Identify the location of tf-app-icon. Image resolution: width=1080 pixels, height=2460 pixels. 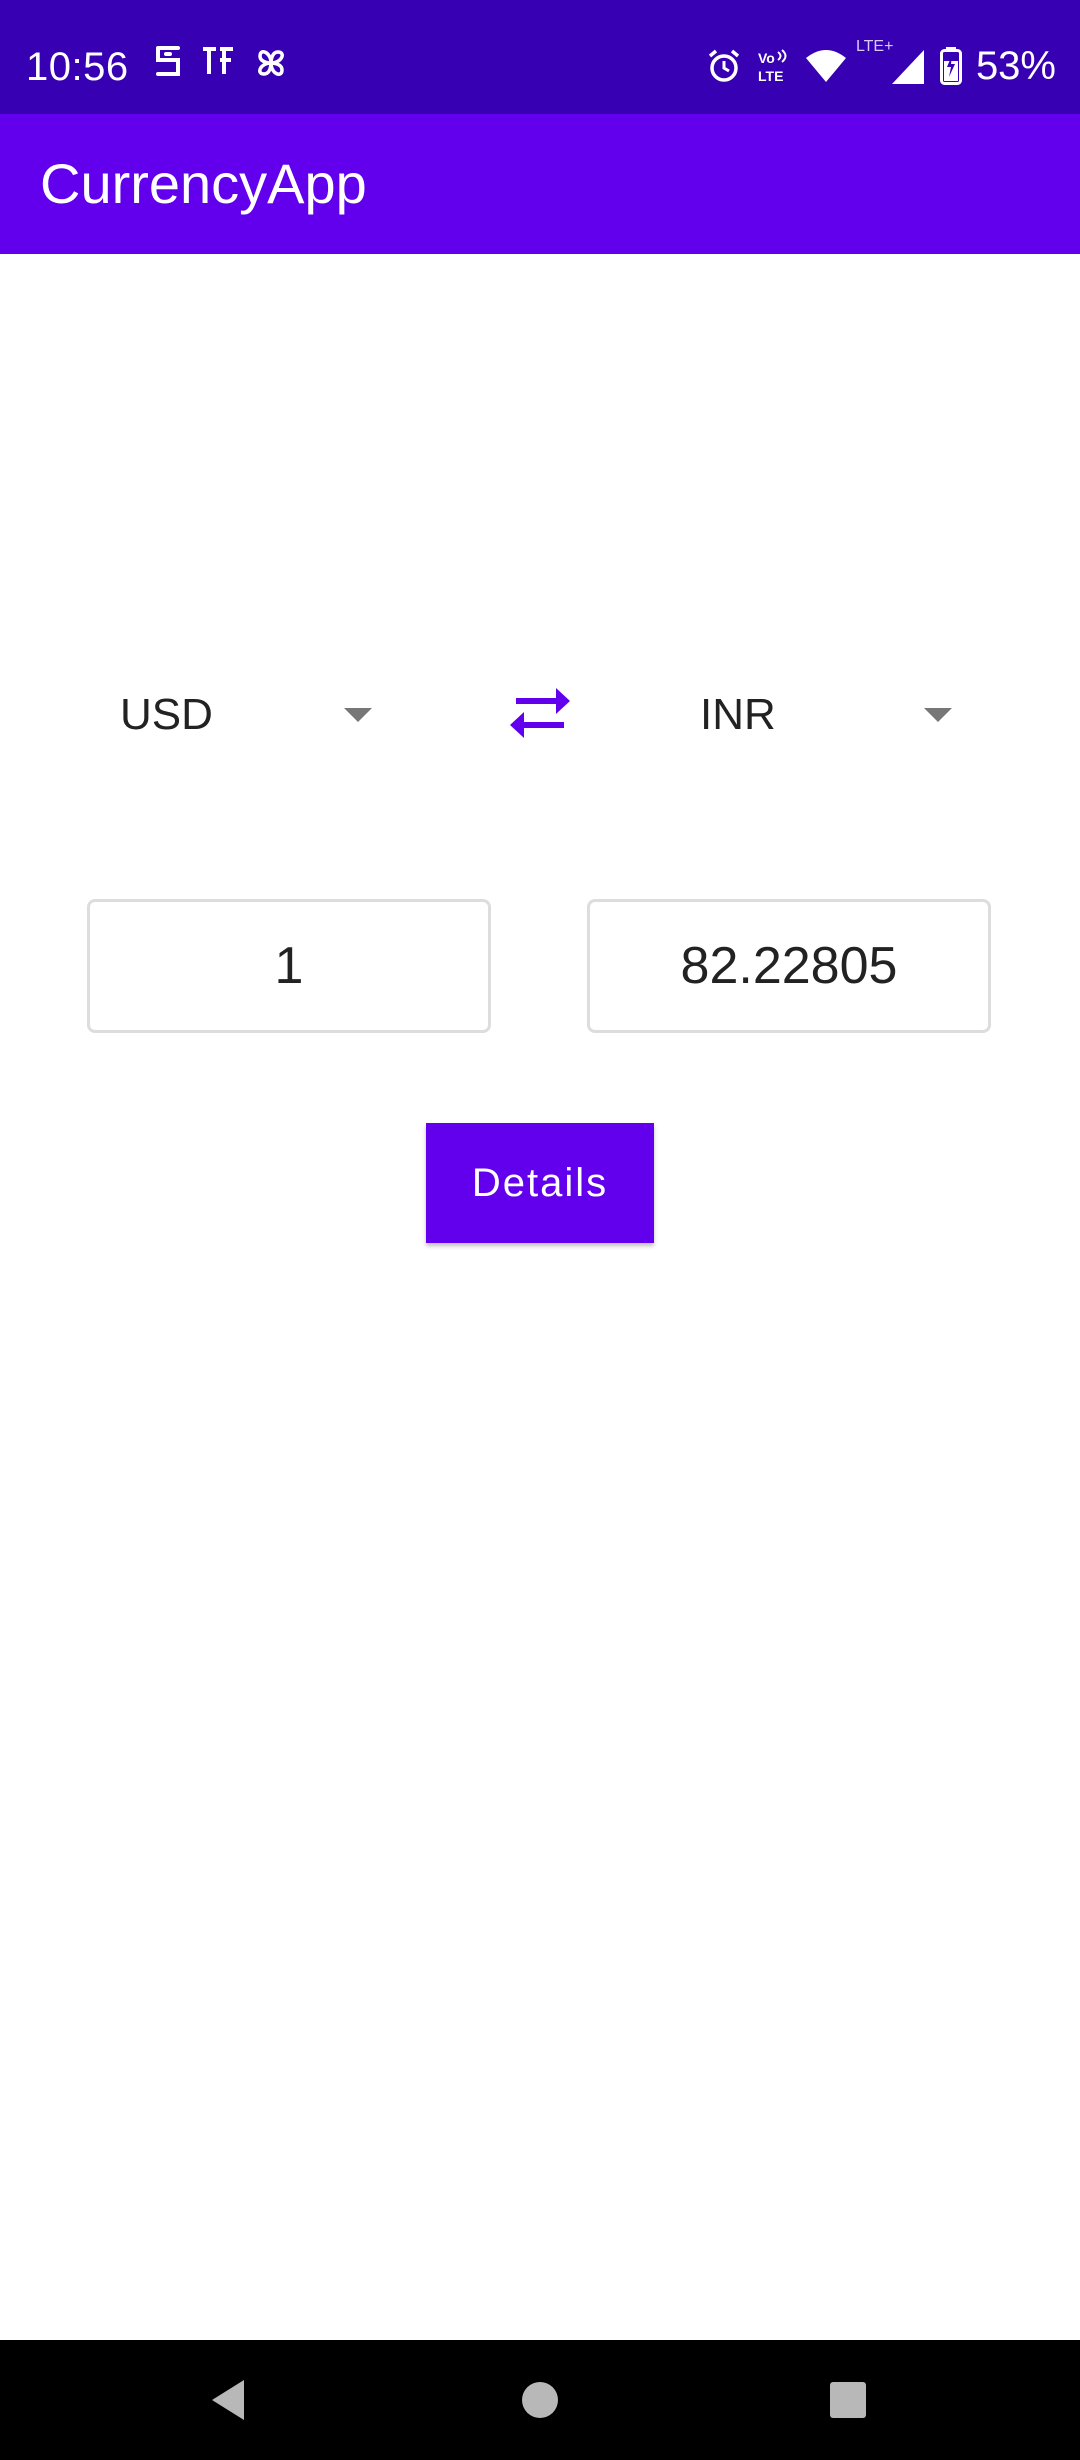
(218, 64).